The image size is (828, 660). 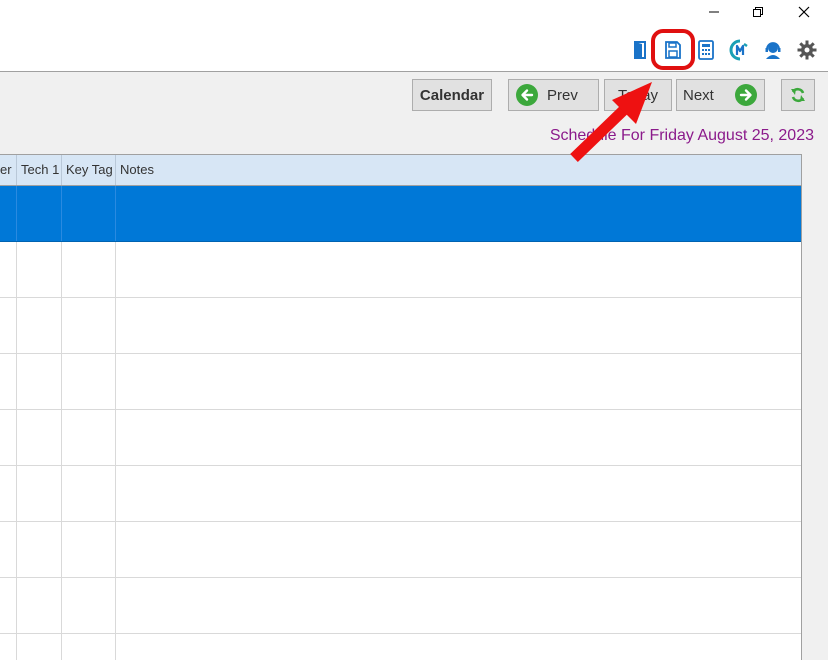 I want to click on column-header-er: er, so click(x=8, y=170).